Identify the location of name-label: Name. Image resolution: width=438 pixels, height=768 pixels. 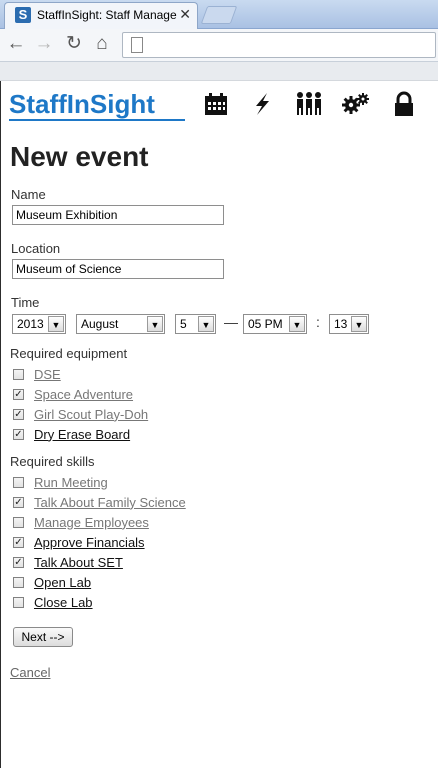
(28, 194).